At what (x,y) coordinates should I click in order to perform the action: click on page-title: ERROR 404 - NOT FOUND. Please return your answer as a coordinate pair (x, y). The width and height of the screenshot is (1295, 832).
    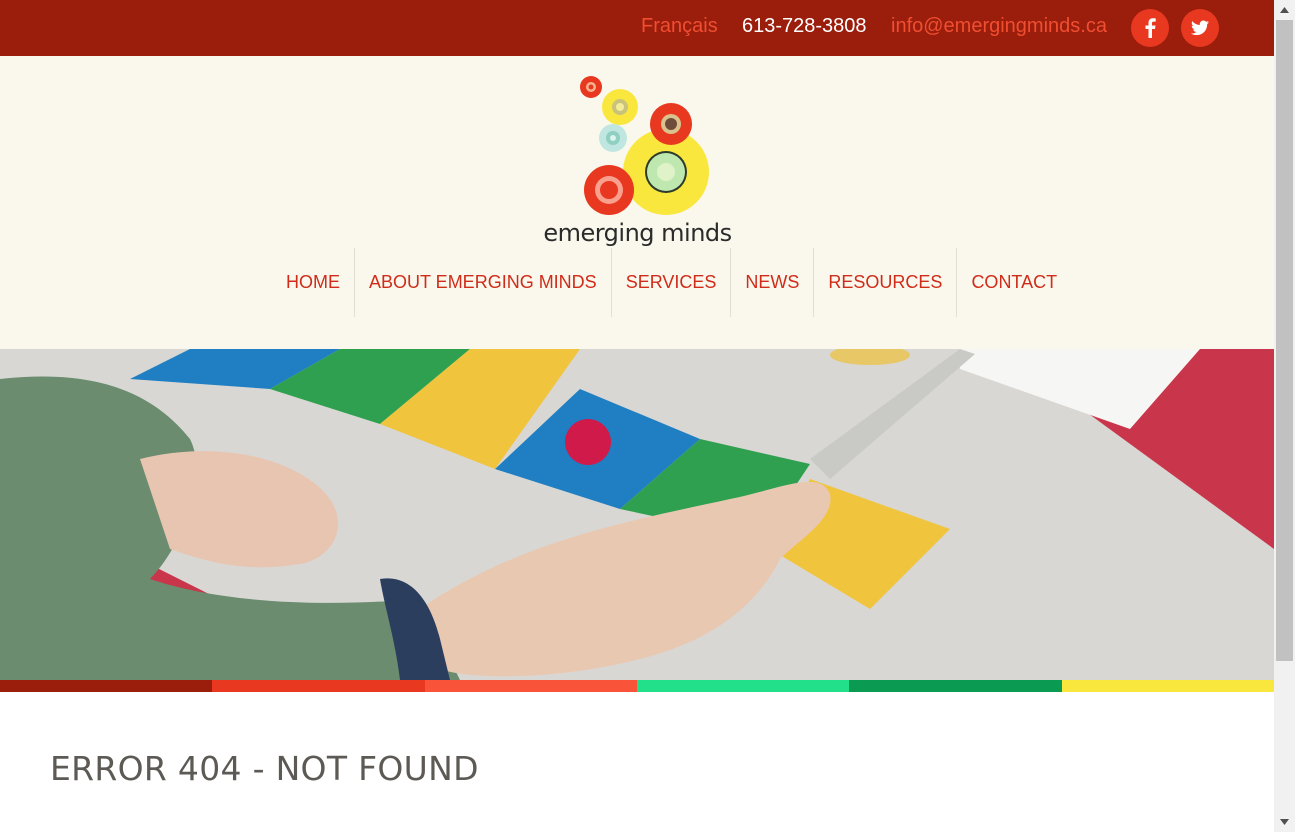
    Looking at the image, I should click on (264, 768).